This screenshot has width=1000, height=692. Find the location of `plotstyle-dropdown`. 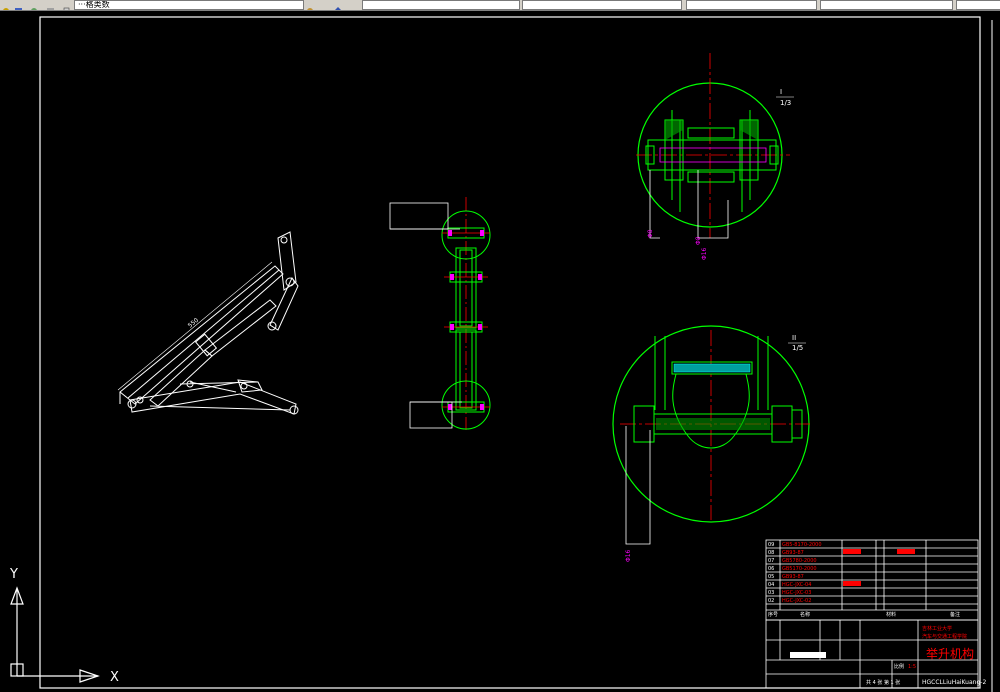

plotstyle-dropdown is located at coordinates (886, 5).